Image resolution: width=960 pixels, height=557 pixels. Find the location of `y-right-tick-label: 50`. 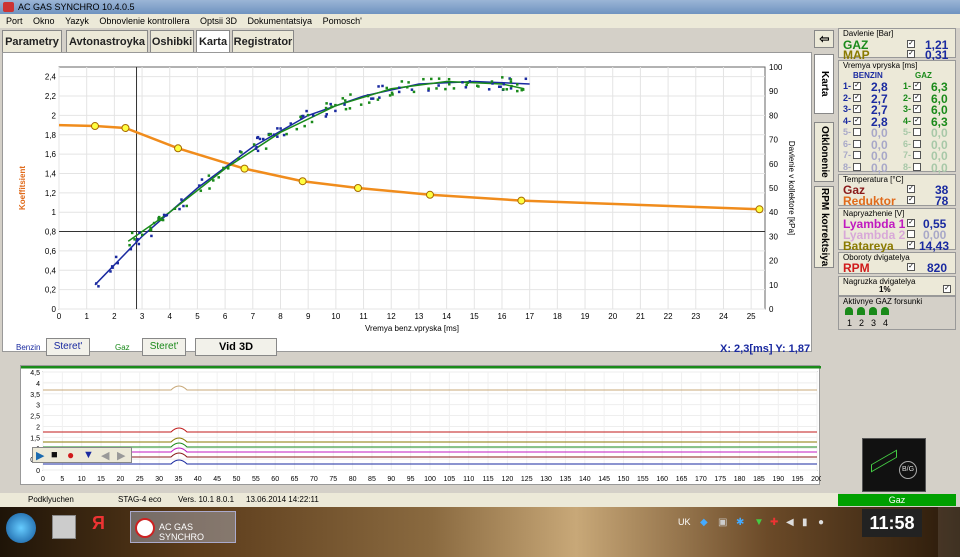

y-right-tick-label: 50 is located at coordinates (773, 188).